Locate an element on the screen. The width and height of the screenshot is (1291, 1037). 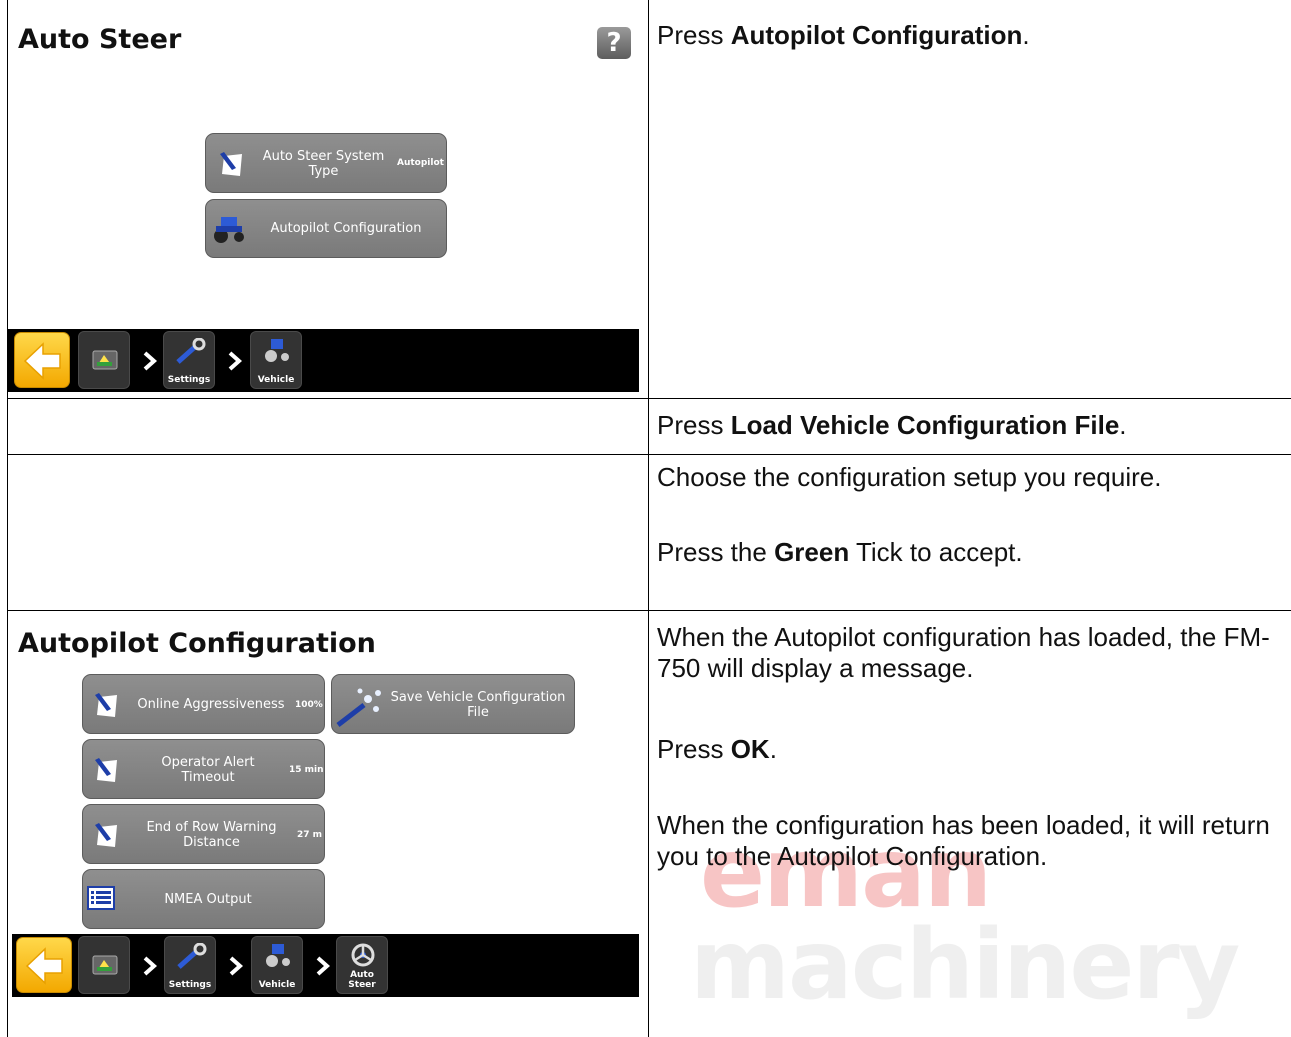
breadcrumb-bar: Settings Vehicle is located at coordinates (323, 360).